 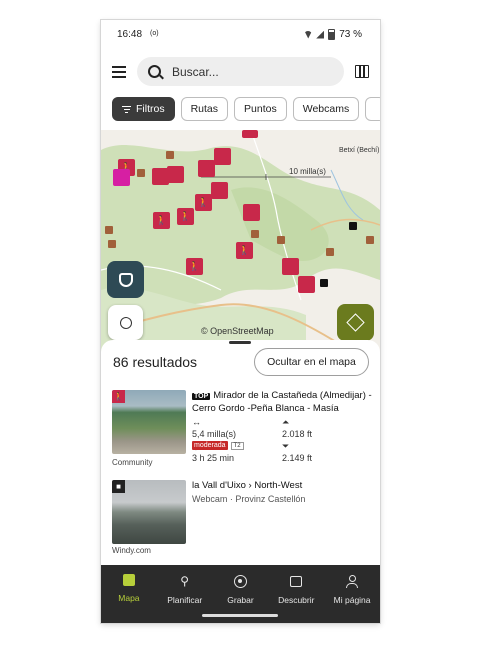 What do you see at coordinates (240, 615) in the screenshot?
I see `gesture-bar` at bounding box center [240, 615].